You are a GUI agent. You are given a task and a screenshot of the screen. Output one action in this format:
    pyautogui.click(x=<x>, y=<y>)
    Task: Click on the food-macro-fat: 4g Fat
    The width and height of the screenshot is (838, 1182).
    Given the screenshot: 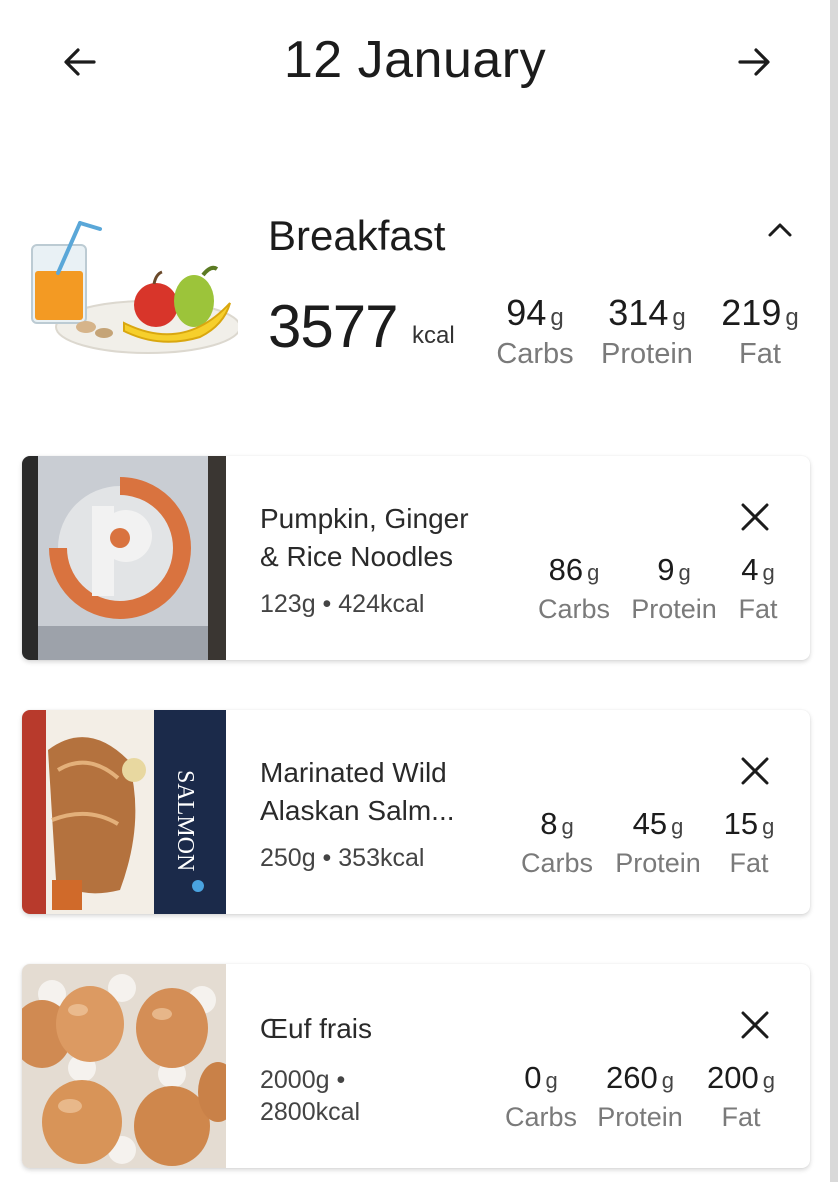 What is the action you would take?
    pyautogui.click(x=758, y=588)
    